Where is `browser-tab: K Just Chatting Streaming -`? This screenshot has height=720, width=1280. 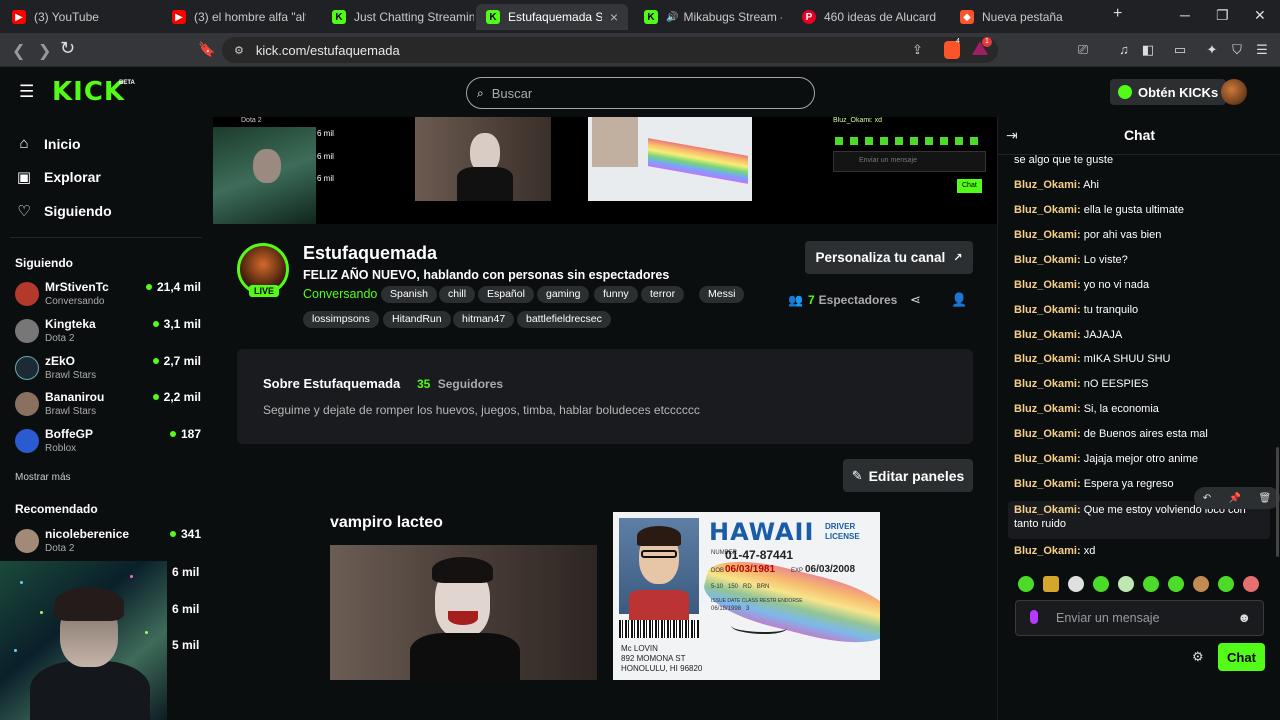
browser-tab: K Just Chatting Streaming - is located at coordinates (398, 17).